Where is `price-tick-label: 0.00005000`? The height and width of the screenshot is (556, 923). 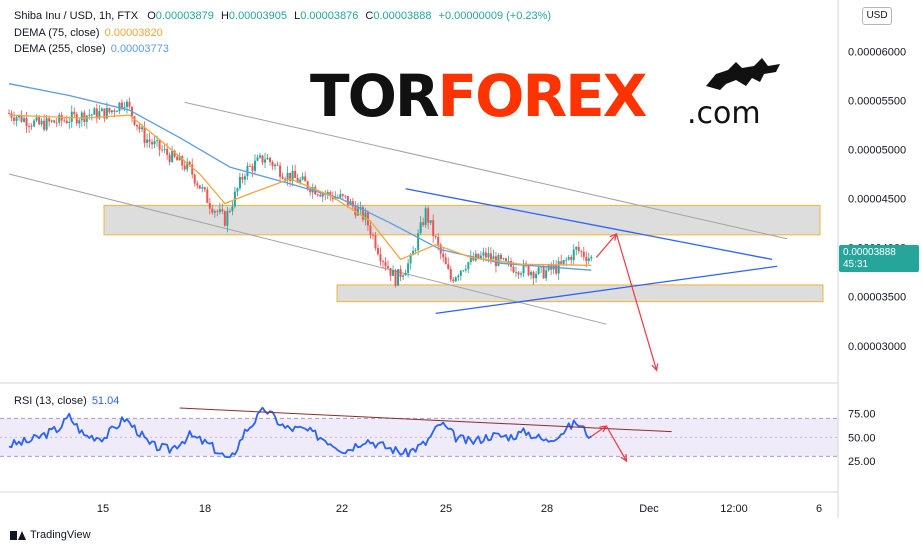 price-tick-label: 0.00005000 is located at coordinates (877, 150).